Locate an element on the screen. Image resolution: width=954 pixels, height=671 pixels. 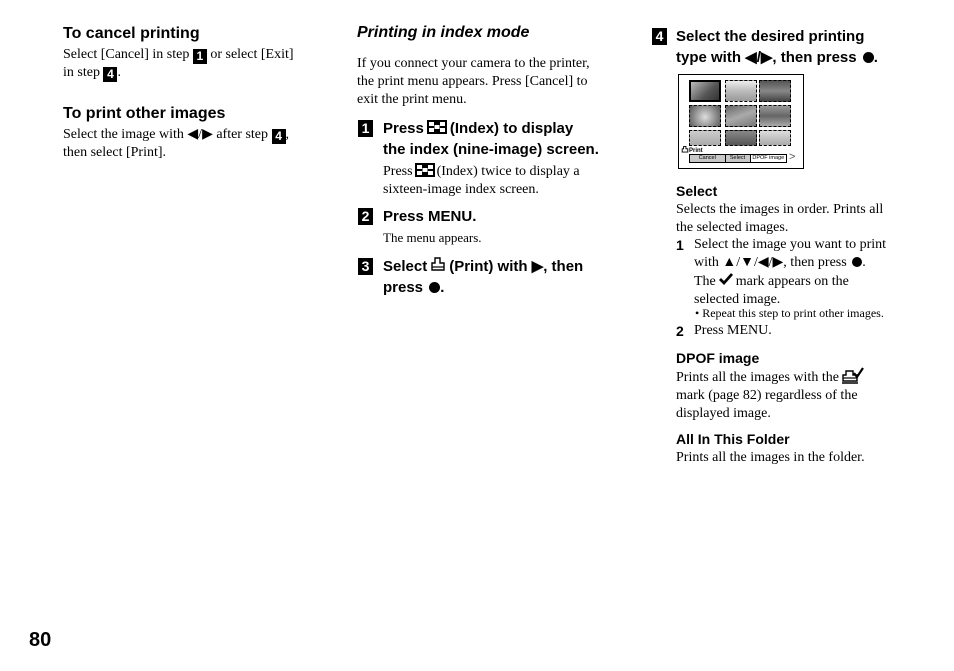
text: with ▲/▼/◀/▶, then press is located at coordinates (770, 262).